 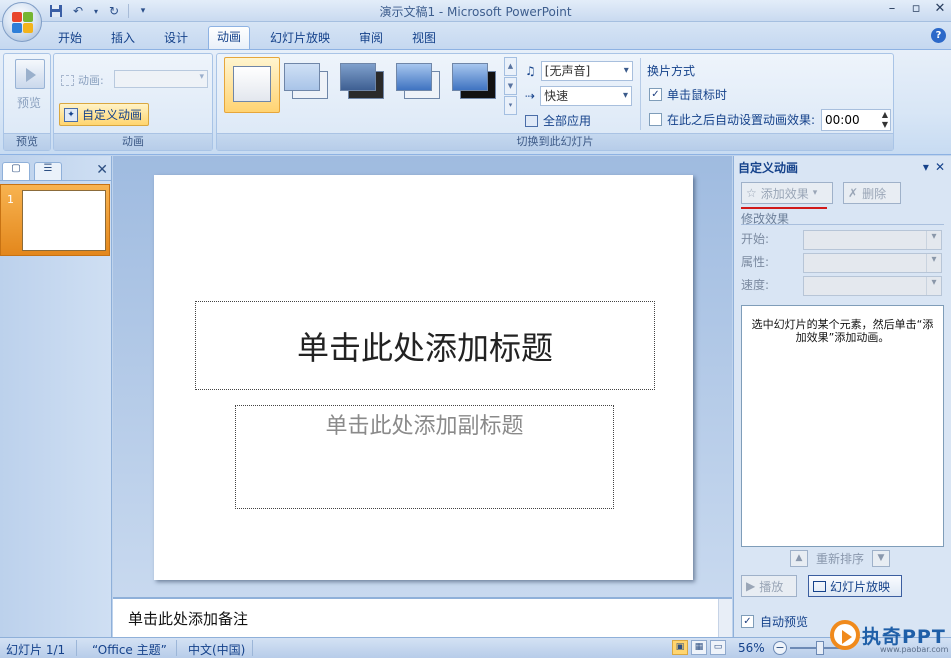 I want to click on tab-review: 审阅, so click(x=371, y=38).